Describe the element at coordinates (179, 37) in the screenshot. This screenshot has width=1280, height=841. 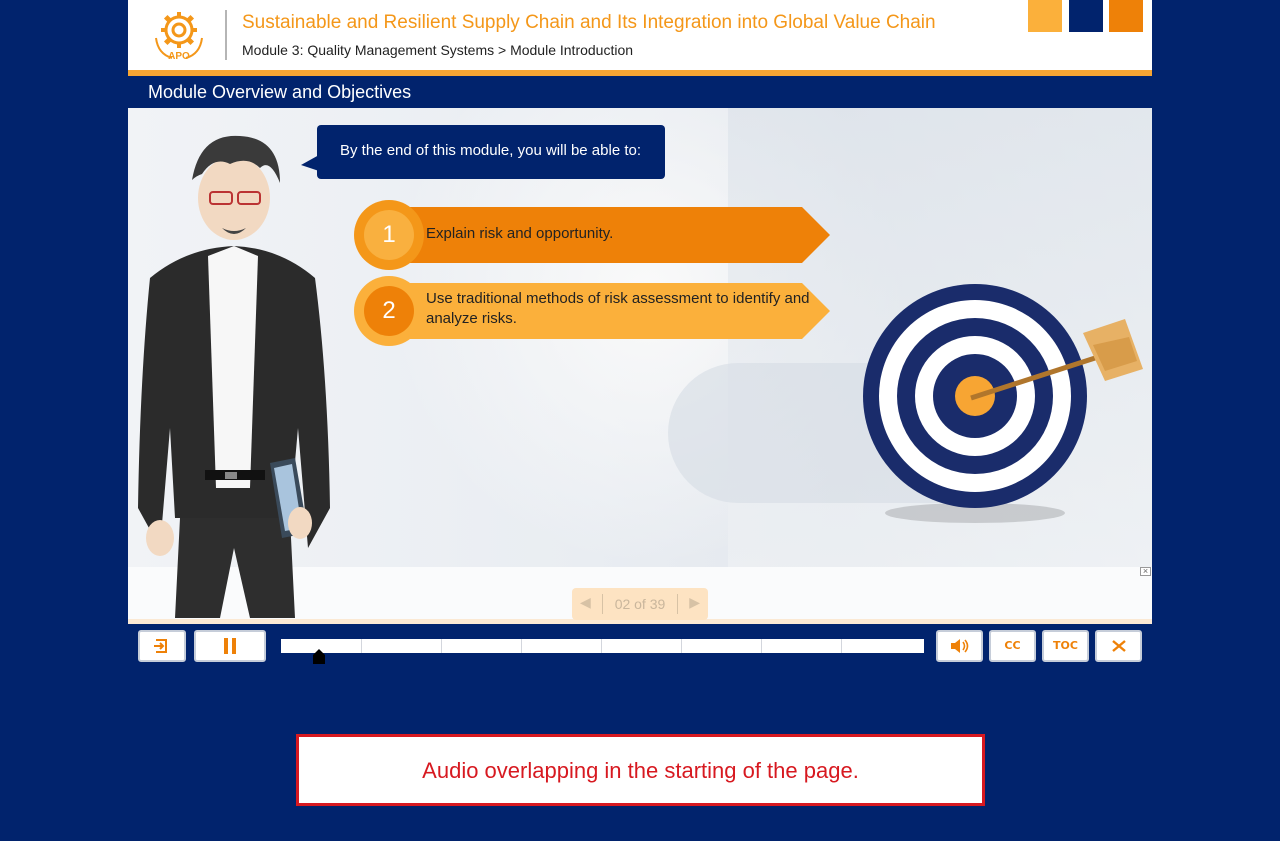
I see `apo-logo: APO` at that location.